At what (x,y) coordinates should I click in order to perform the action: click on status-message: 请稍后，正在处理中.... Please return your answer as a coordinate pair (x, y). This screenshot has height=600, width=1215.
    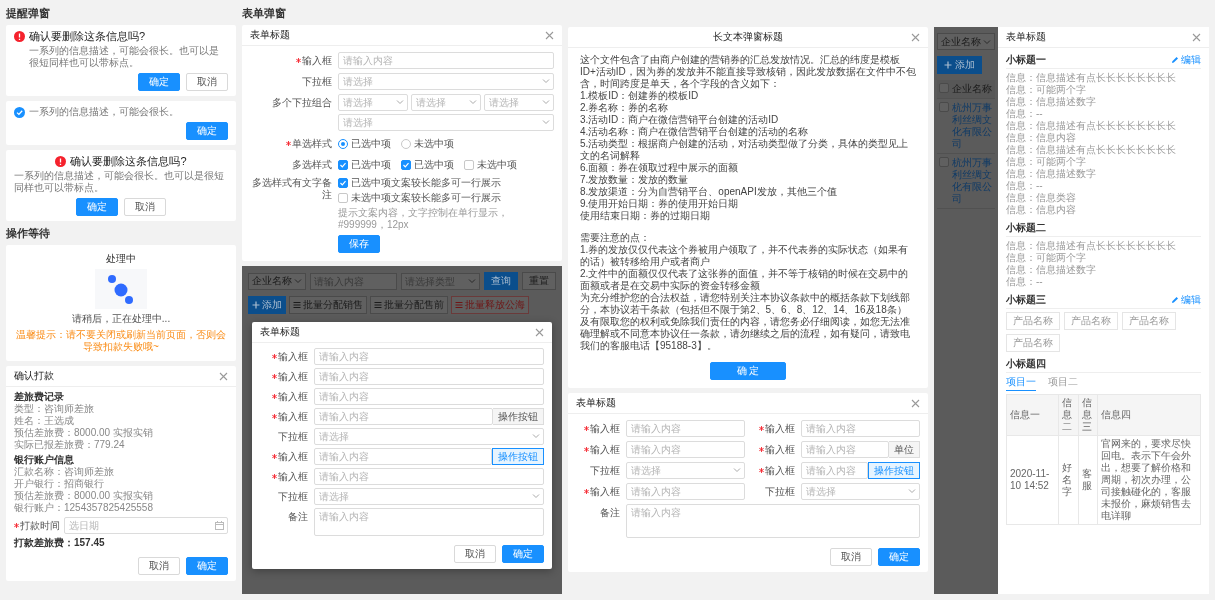
    Looking at the image, I should click on (121, 319).